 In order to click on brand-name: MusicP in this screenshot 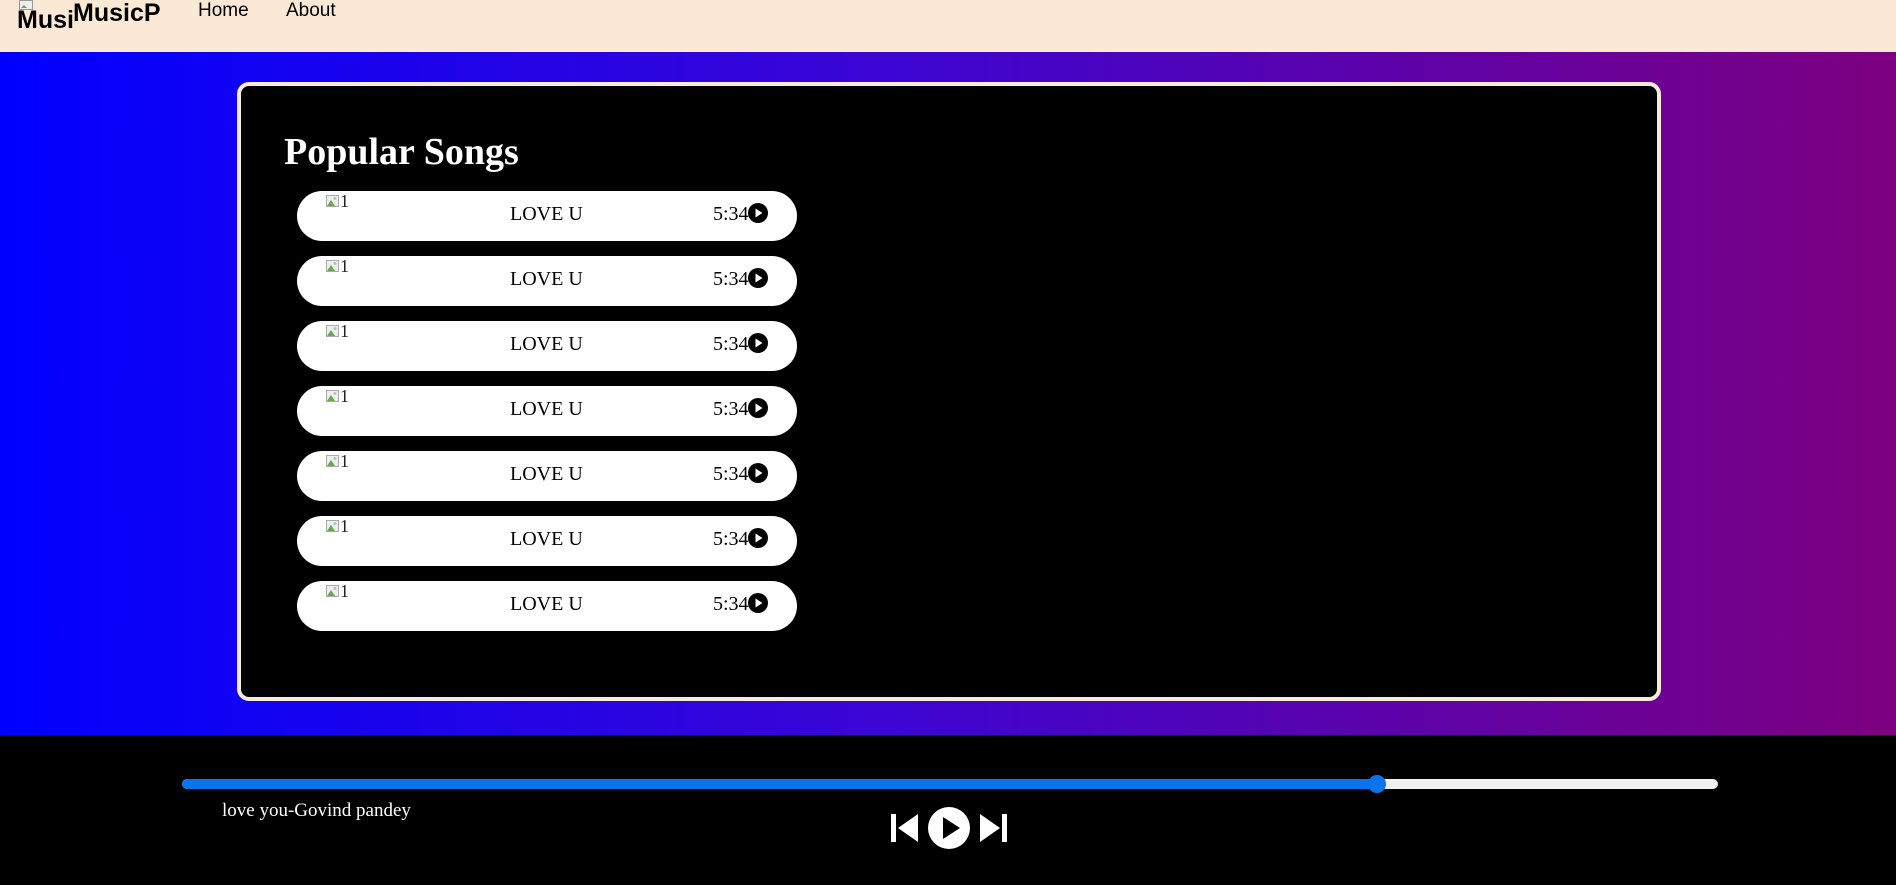, I will do `click(117, 14)`.